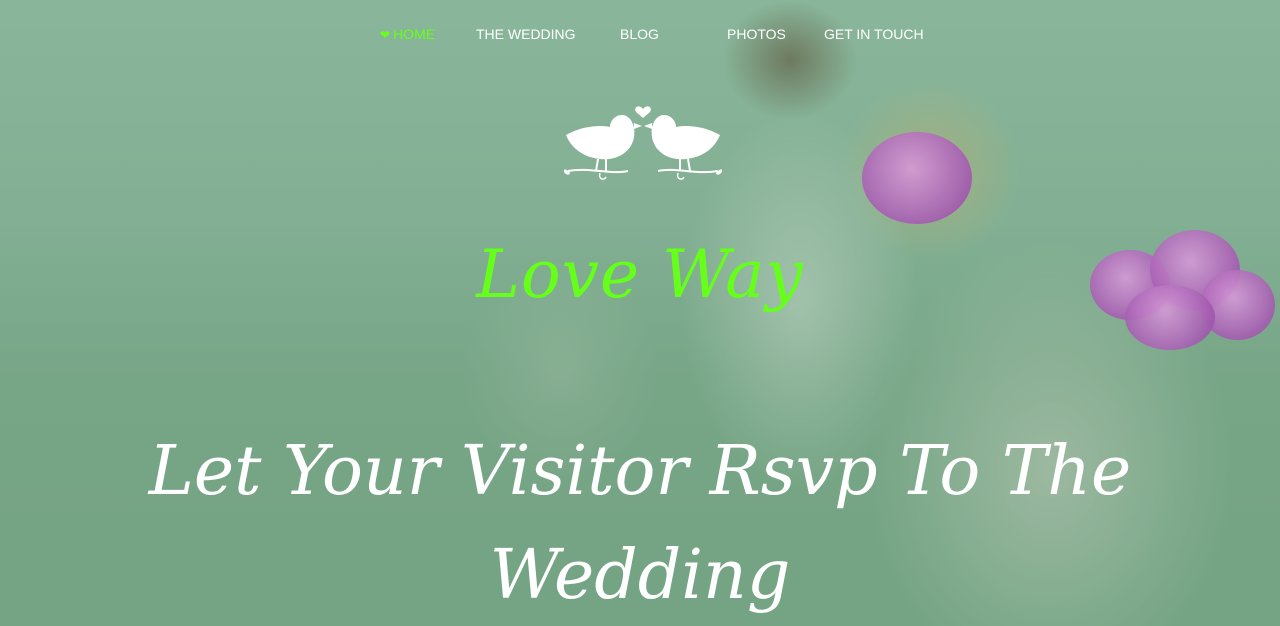 This screenshot has width=1280, height=626. I want to click on nav-photos-label: PHOTOS, so click(756, 34).